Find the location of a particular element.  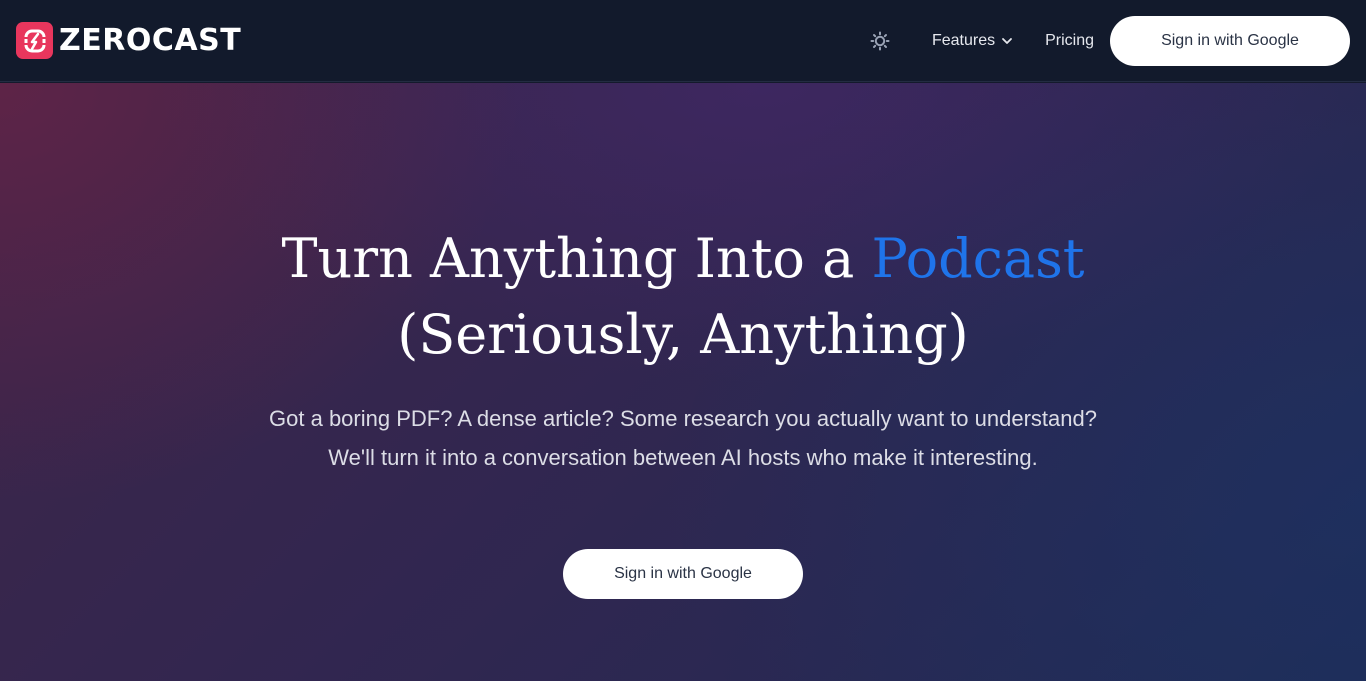

zerocast-logo-icon is located at coordinates (34, 40).